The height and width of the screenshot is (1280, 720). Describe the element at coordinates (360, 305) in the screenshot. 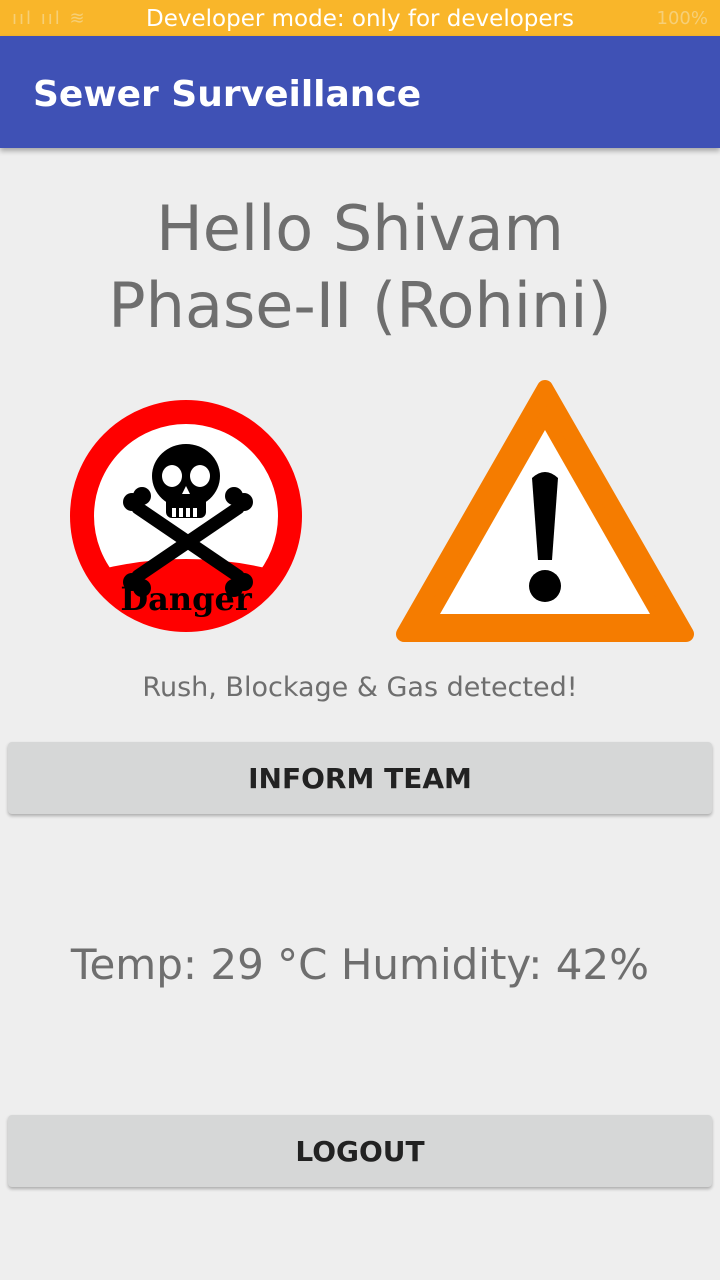

I see `greeting-location: Phase-II (Rohini)` at that location.